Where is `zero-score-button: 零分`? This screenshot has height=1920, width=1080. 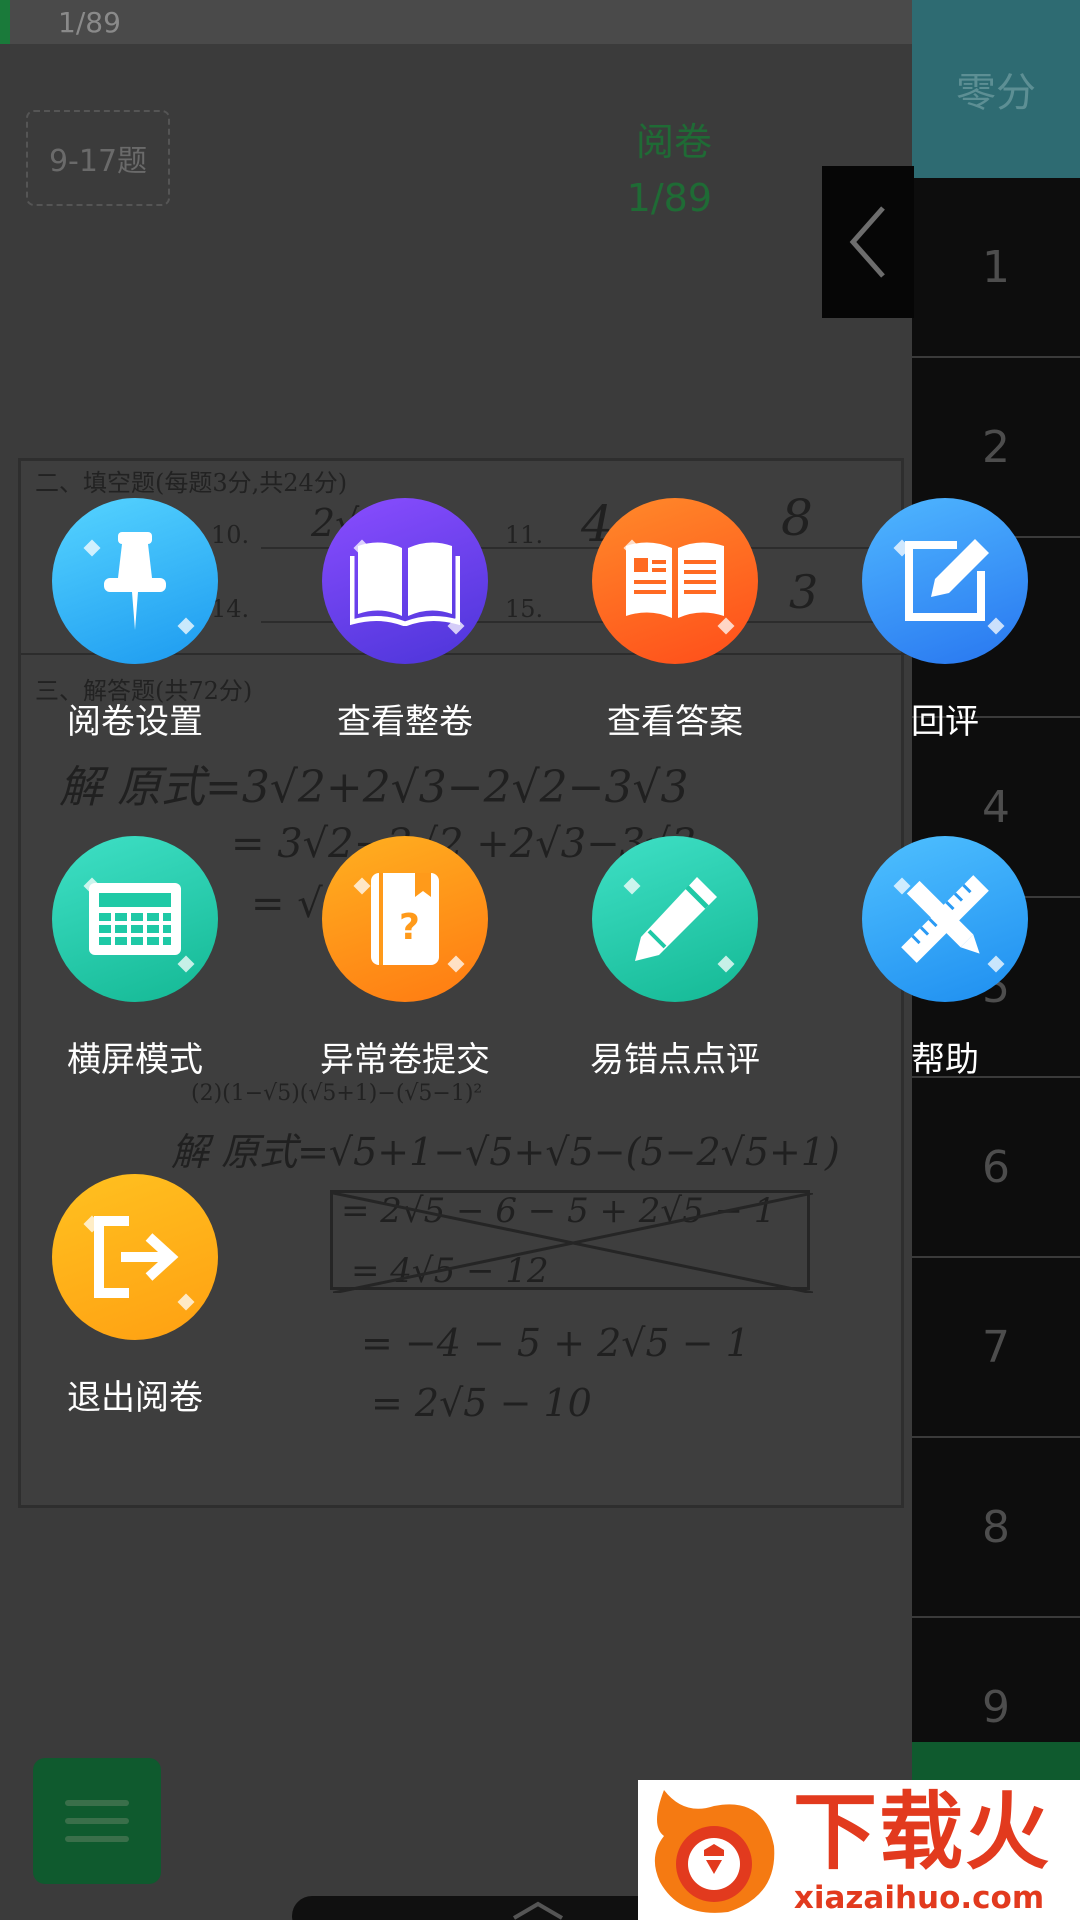
zero-score-button: 零分 is located at coordinates (996, 89).